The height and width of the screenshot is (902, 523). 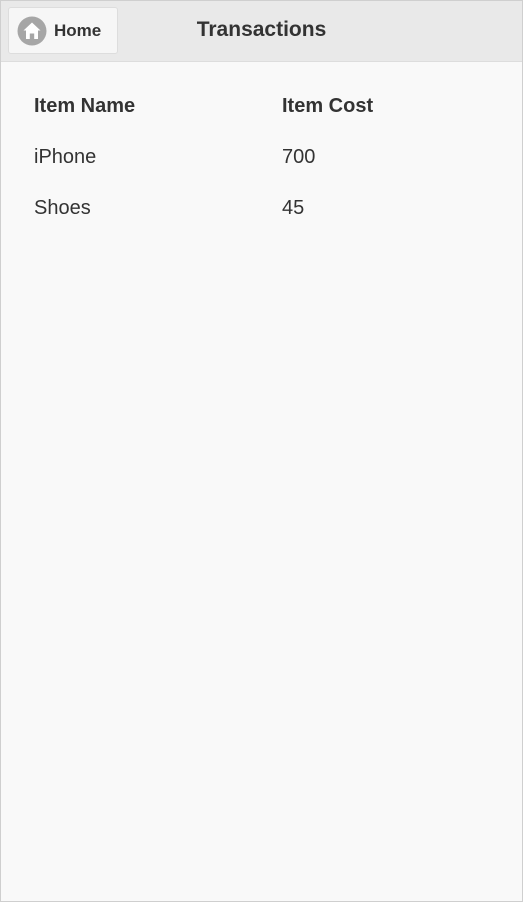 What do you see at coordinates (264, 221) in the screenshot?
I see `table-row: Shoes 45` at bounding box center [264, 221].